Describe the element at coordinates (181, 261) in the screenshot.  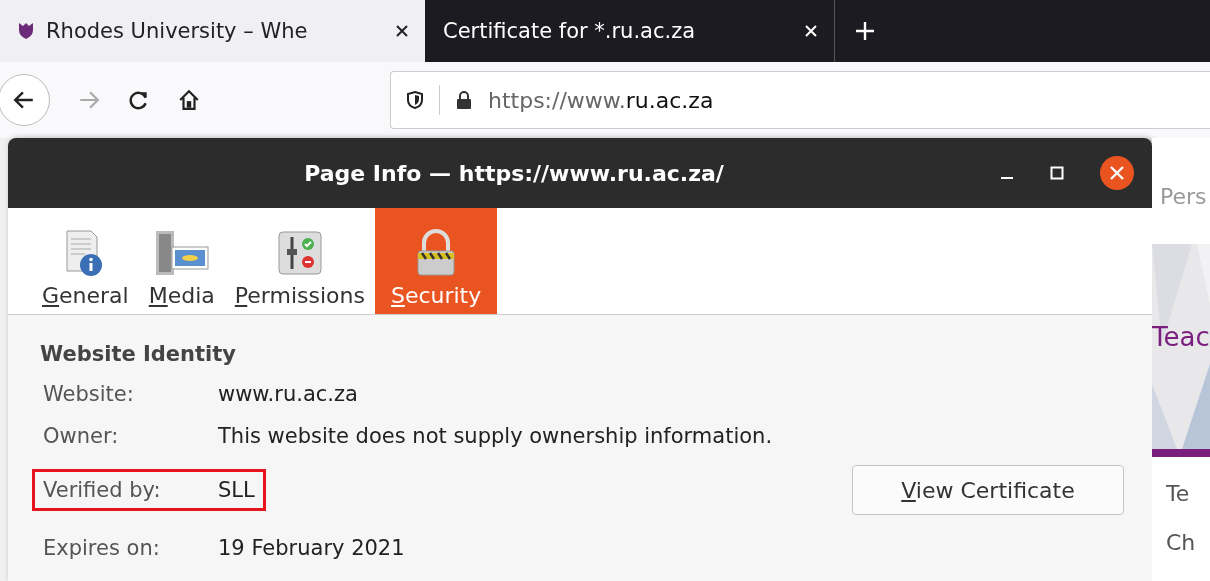
I see `dialog-tab: Media` at that location.